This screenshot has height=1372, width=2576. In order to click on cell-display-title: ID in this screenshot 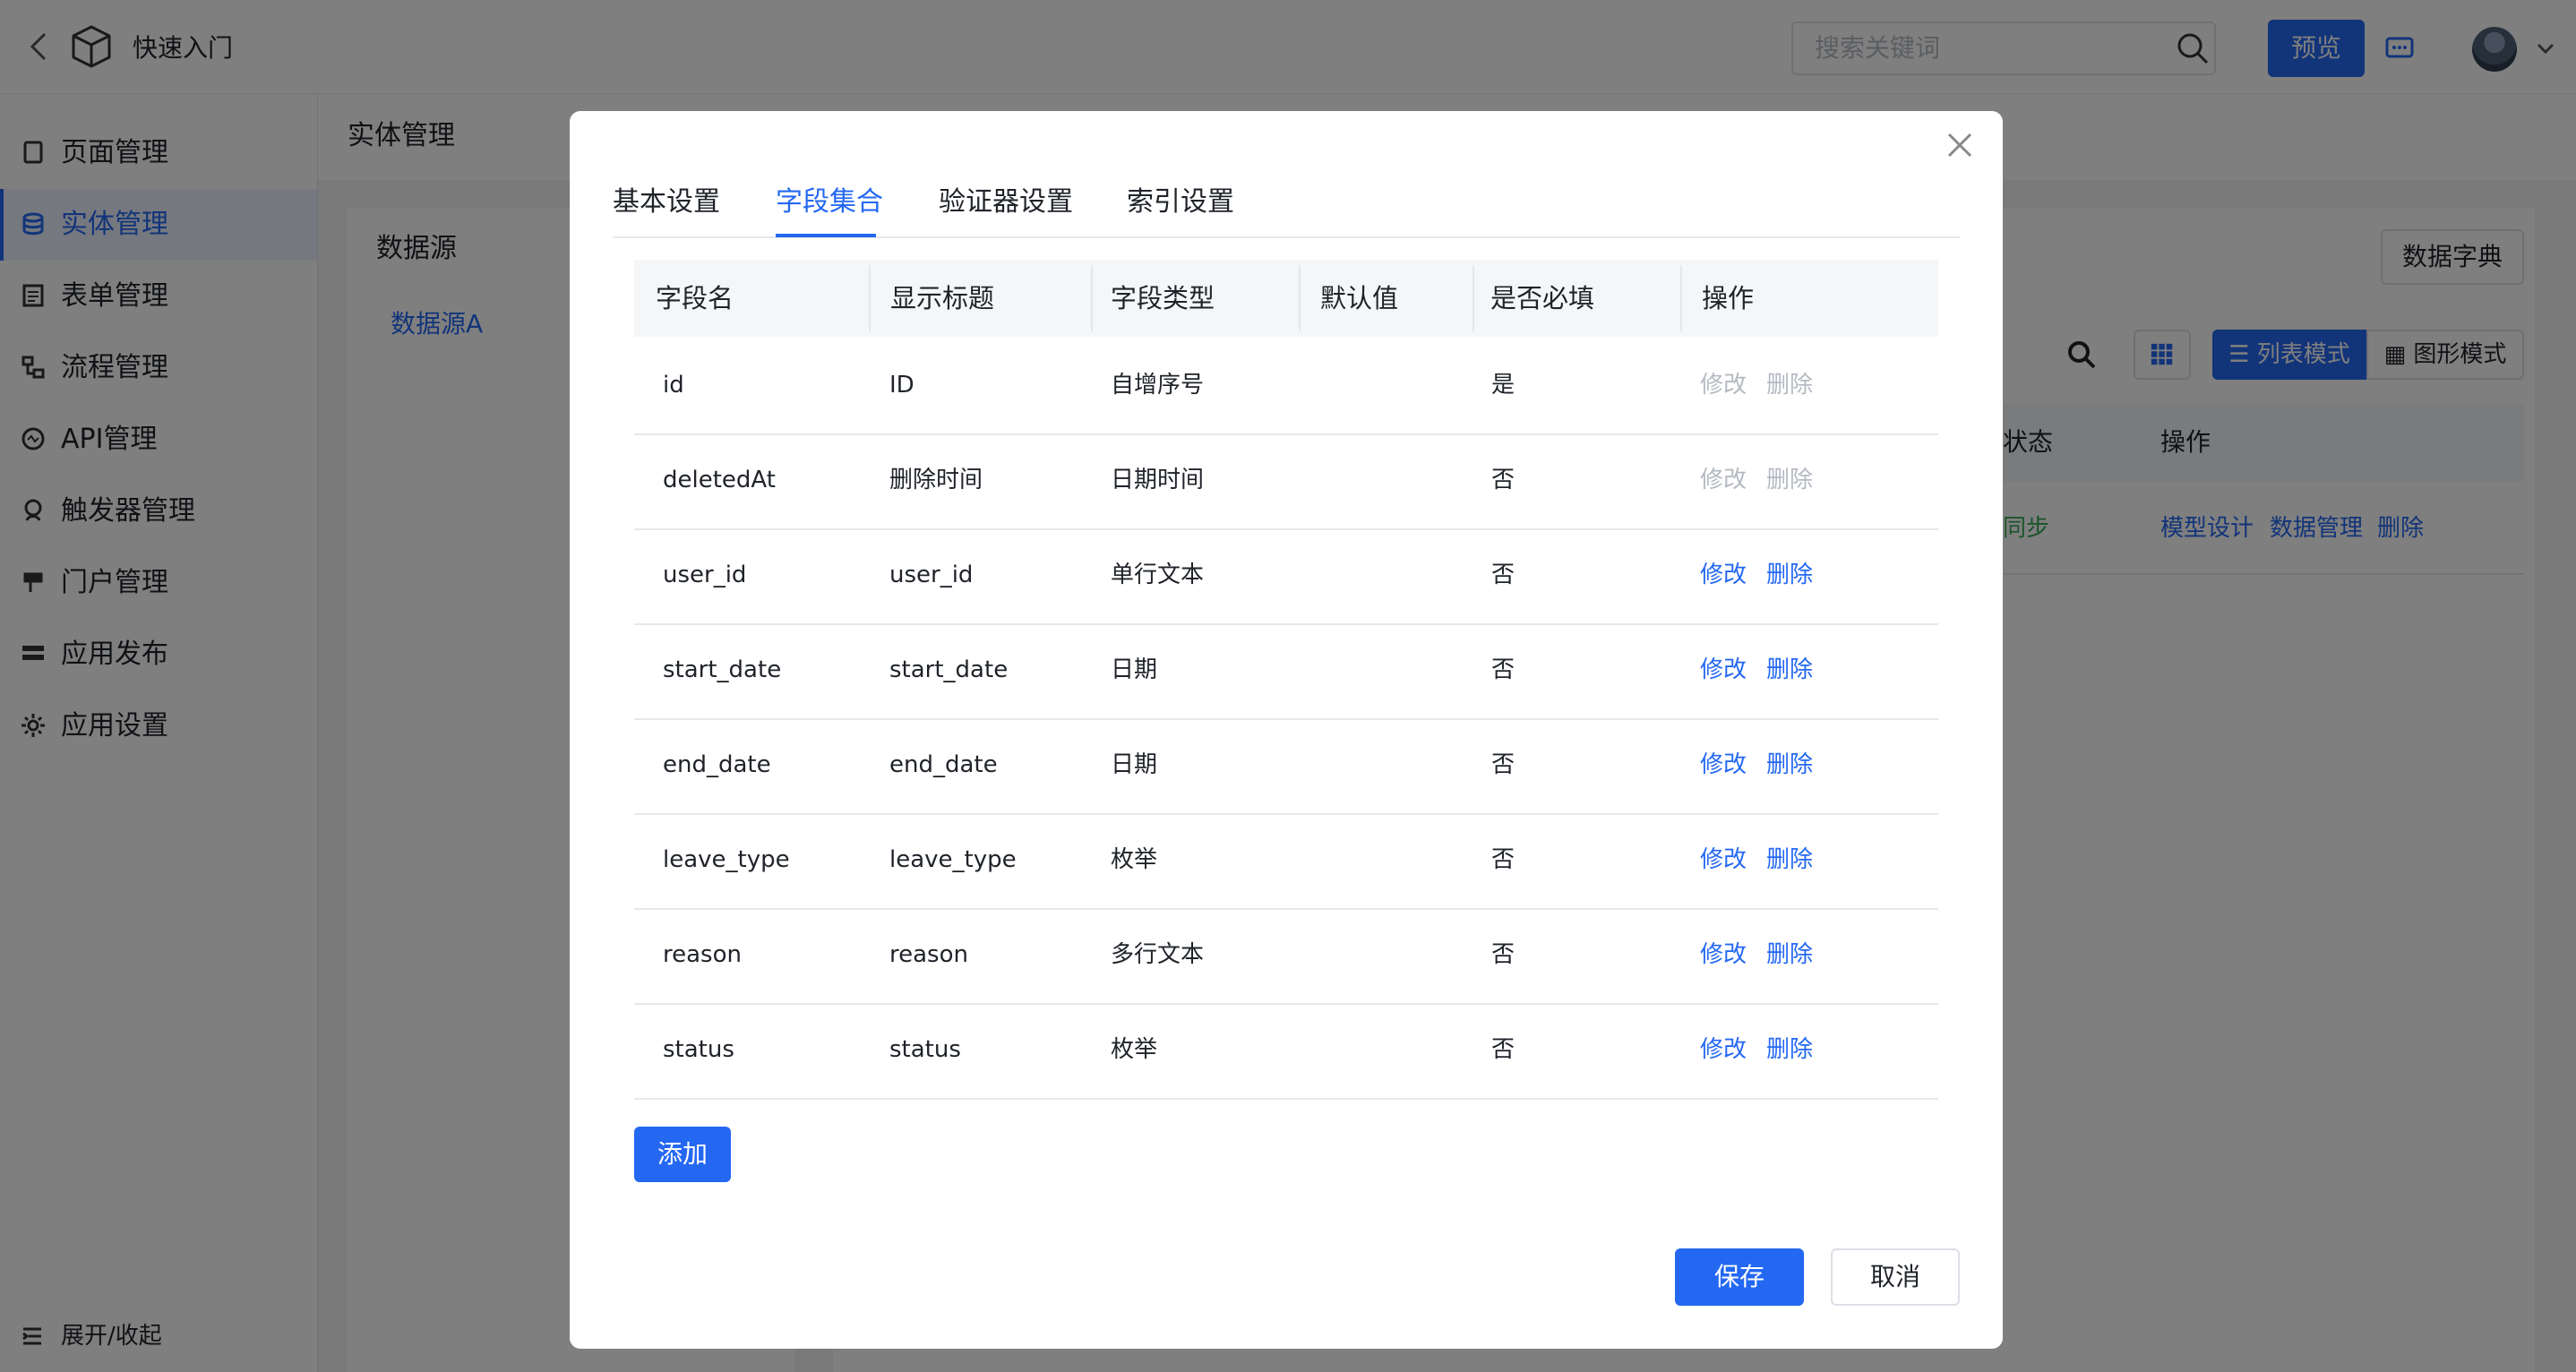, I will do `click(901, 385)`.